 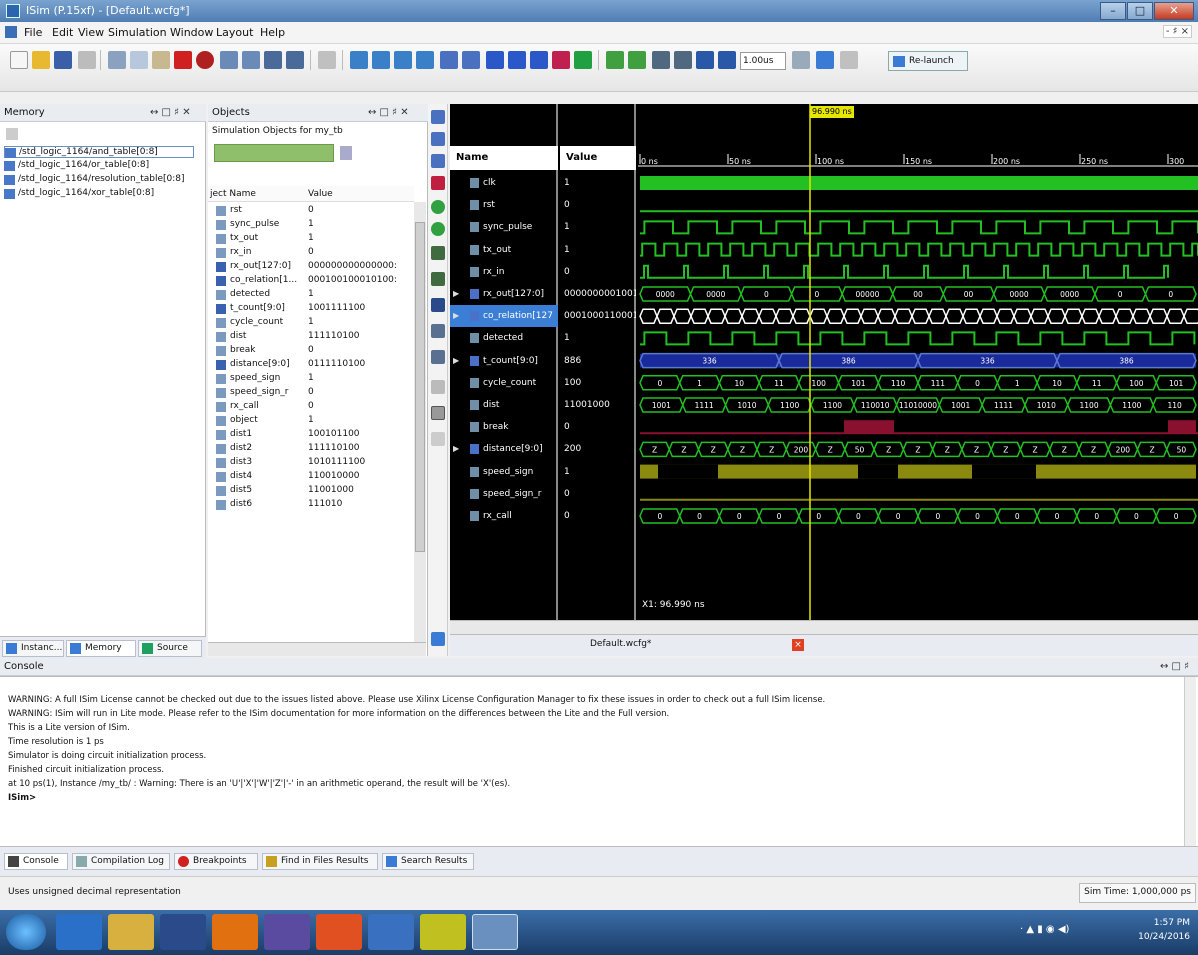 I want to click on object-row: speed_sign 1, so click(x=312, y=379).